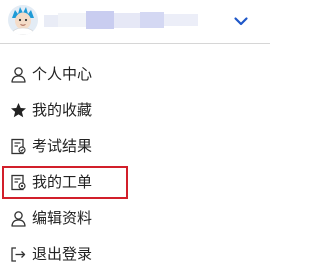  I want to click on logout-icon, so click(18, 254).